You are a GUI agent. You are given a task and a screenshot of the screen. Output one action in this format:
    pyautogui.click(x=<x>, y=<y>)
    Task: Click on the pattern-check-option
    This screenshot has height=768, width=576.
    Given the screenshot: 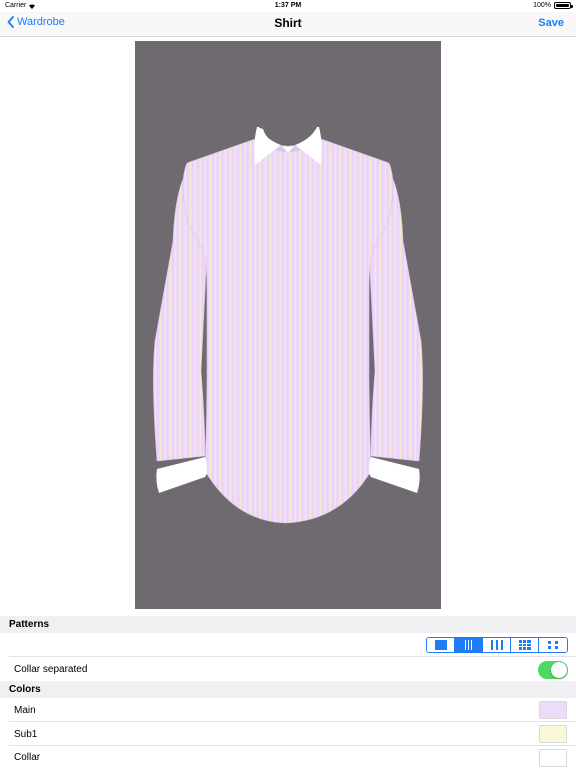 What is the action you would take?
    pyautogui.click(x=525, y=645)
    